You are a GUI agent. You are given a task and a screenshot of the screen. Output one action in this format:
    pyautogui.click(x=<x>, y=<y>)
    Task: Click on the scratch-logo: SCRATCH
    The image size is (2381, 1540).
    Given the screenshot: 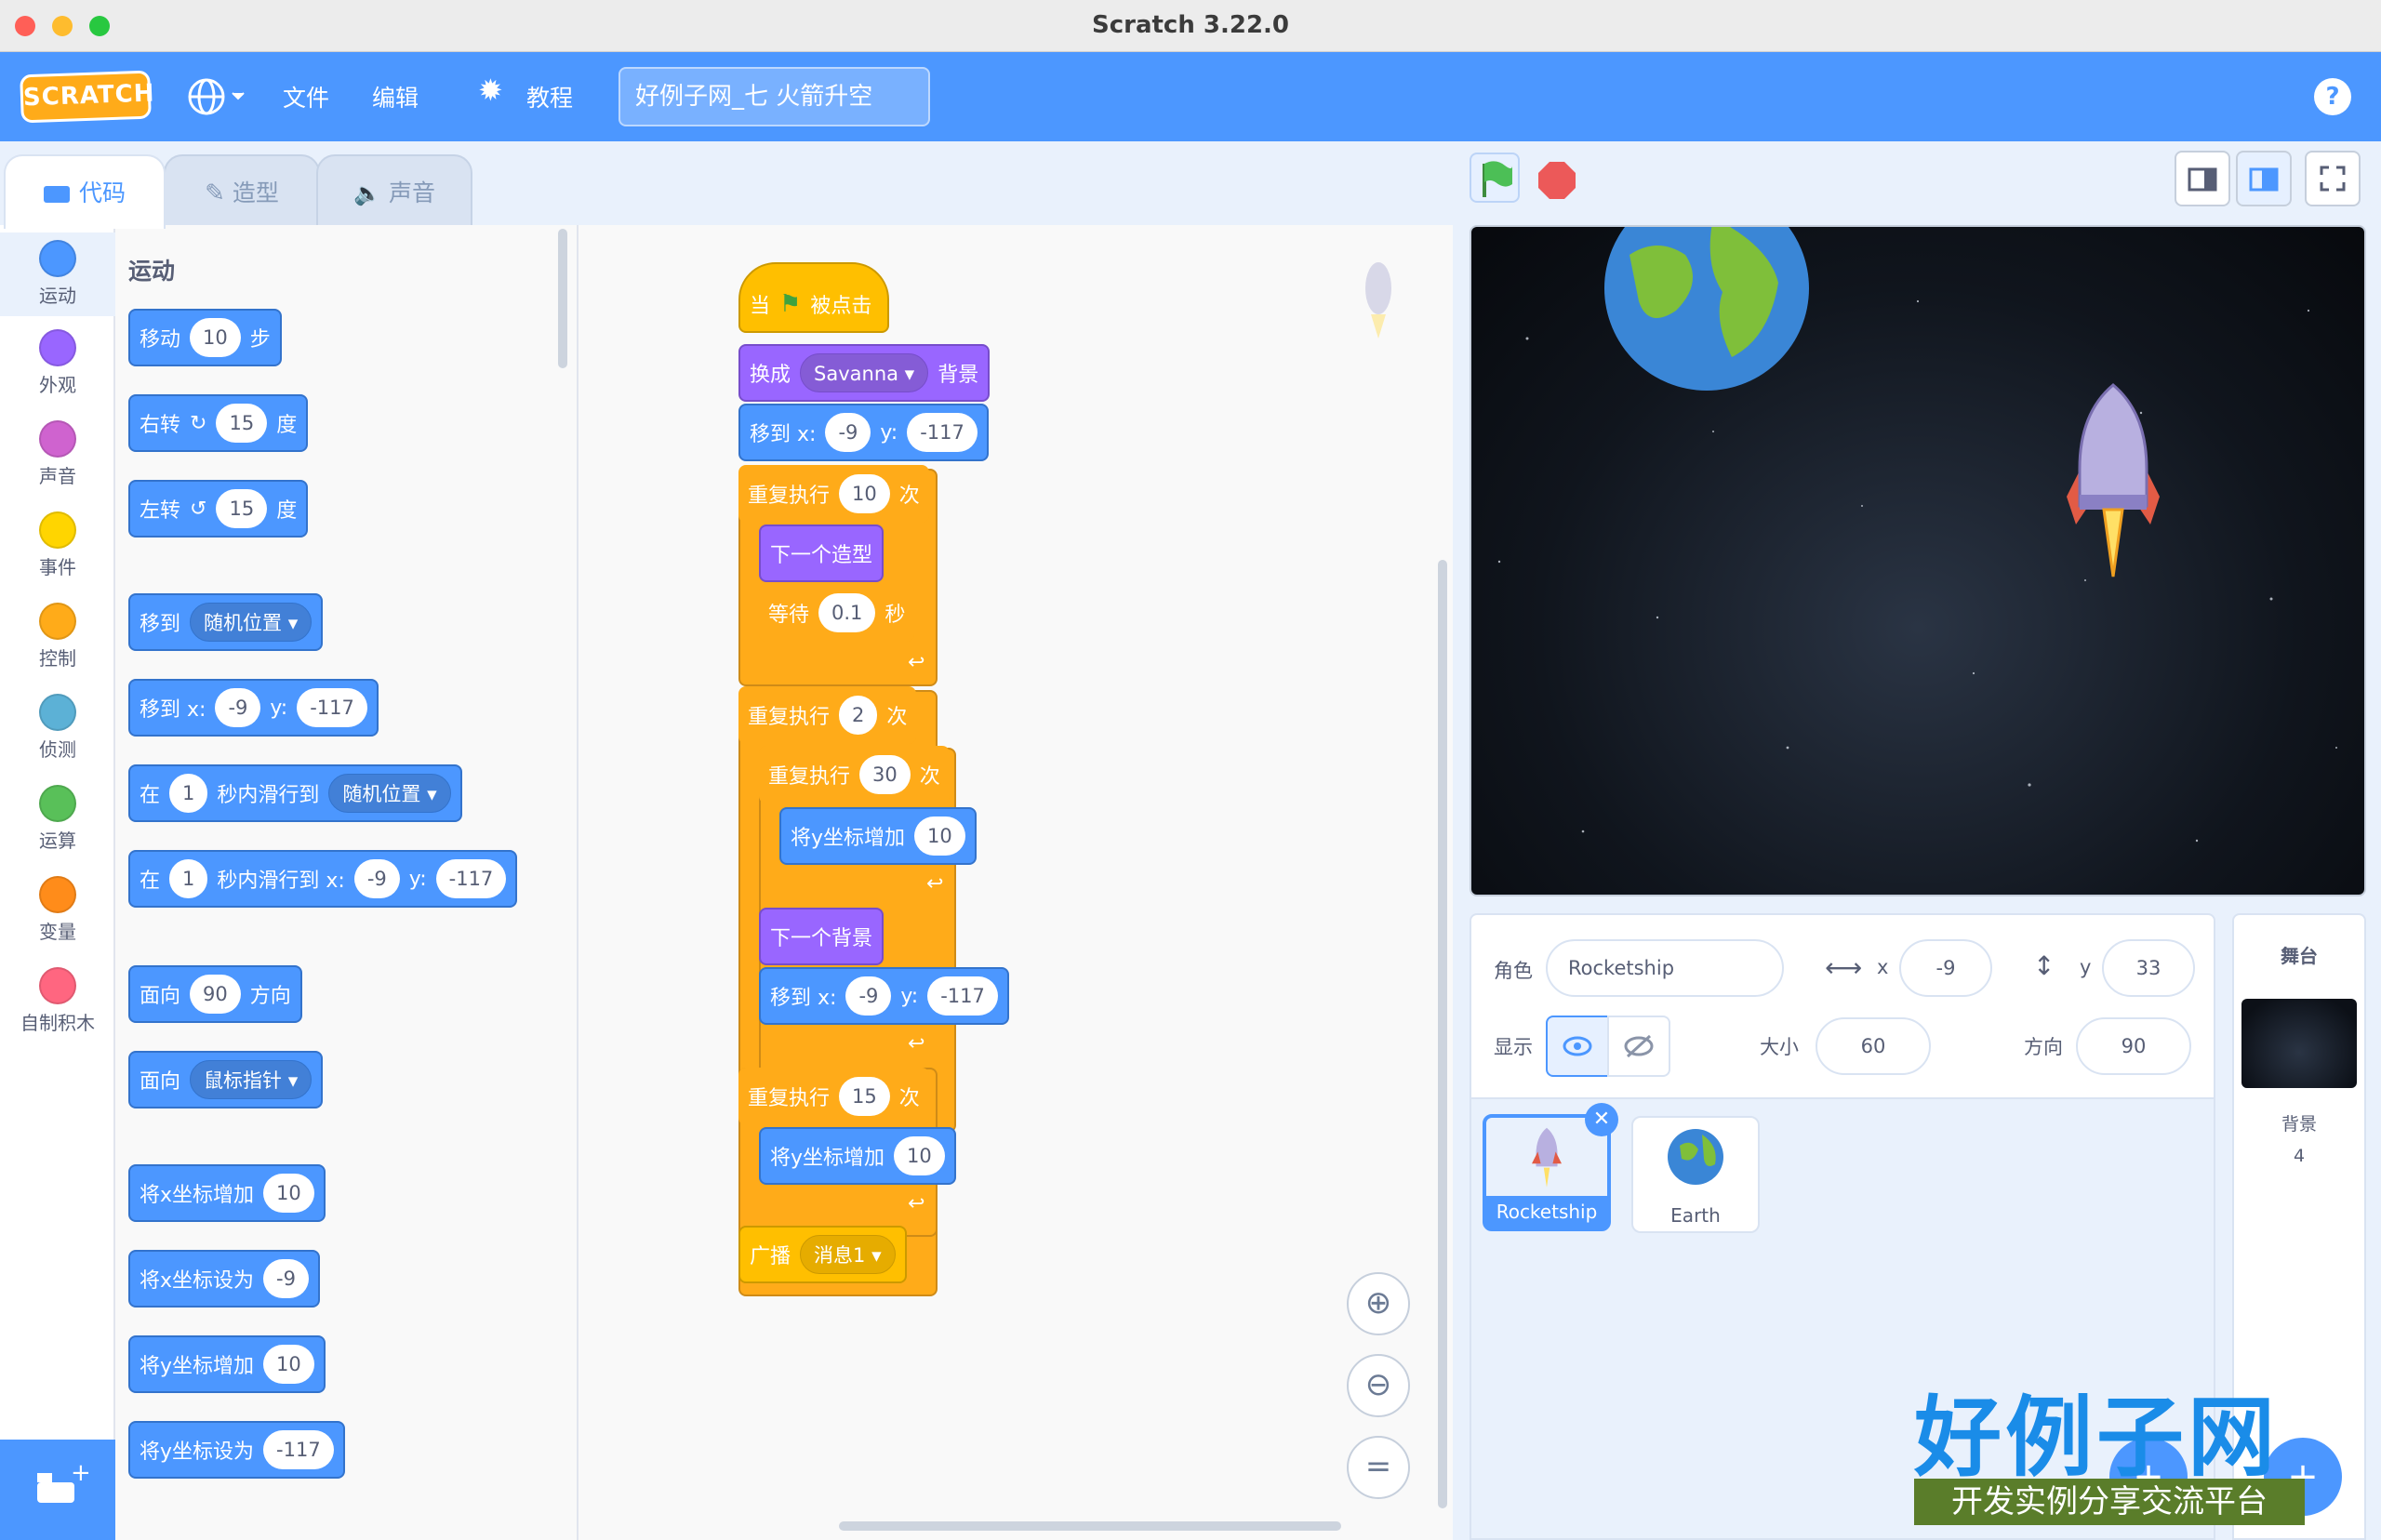 What is the action you would take?
    pyautogui.click(x=87, y=97)
    